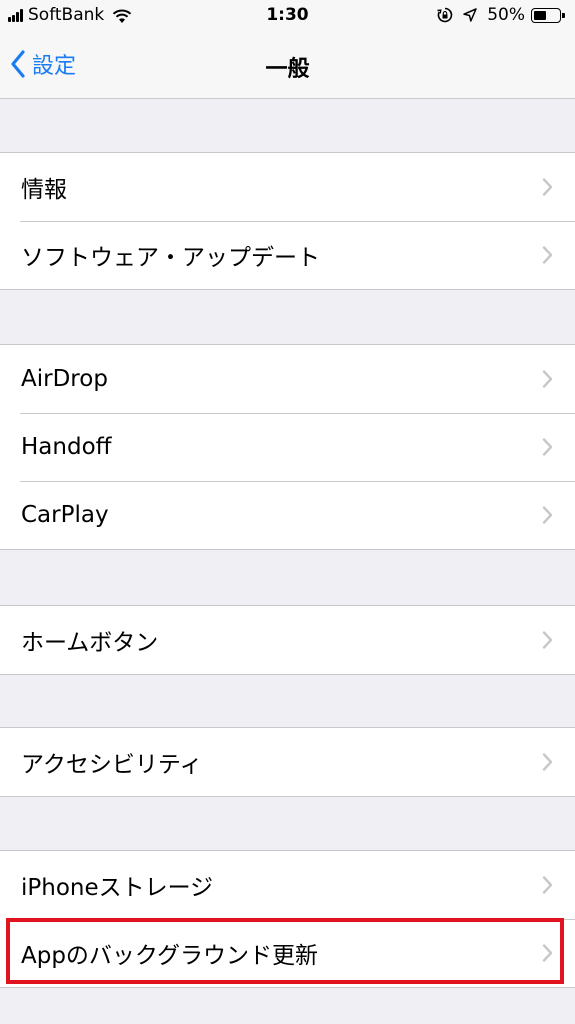 The height and width of the screenshot is (1024, 575). I want to click on settings-row-about: 情報, so click(287, 187).